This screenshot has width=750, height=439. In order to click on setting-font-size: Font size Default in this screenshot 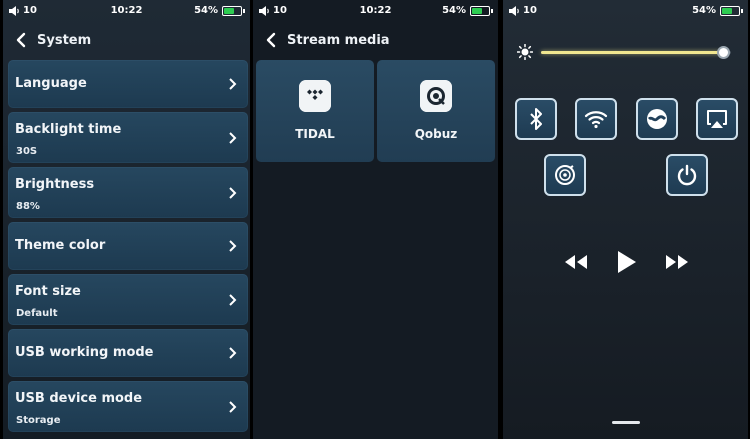, I will do `click(128, 299)`.